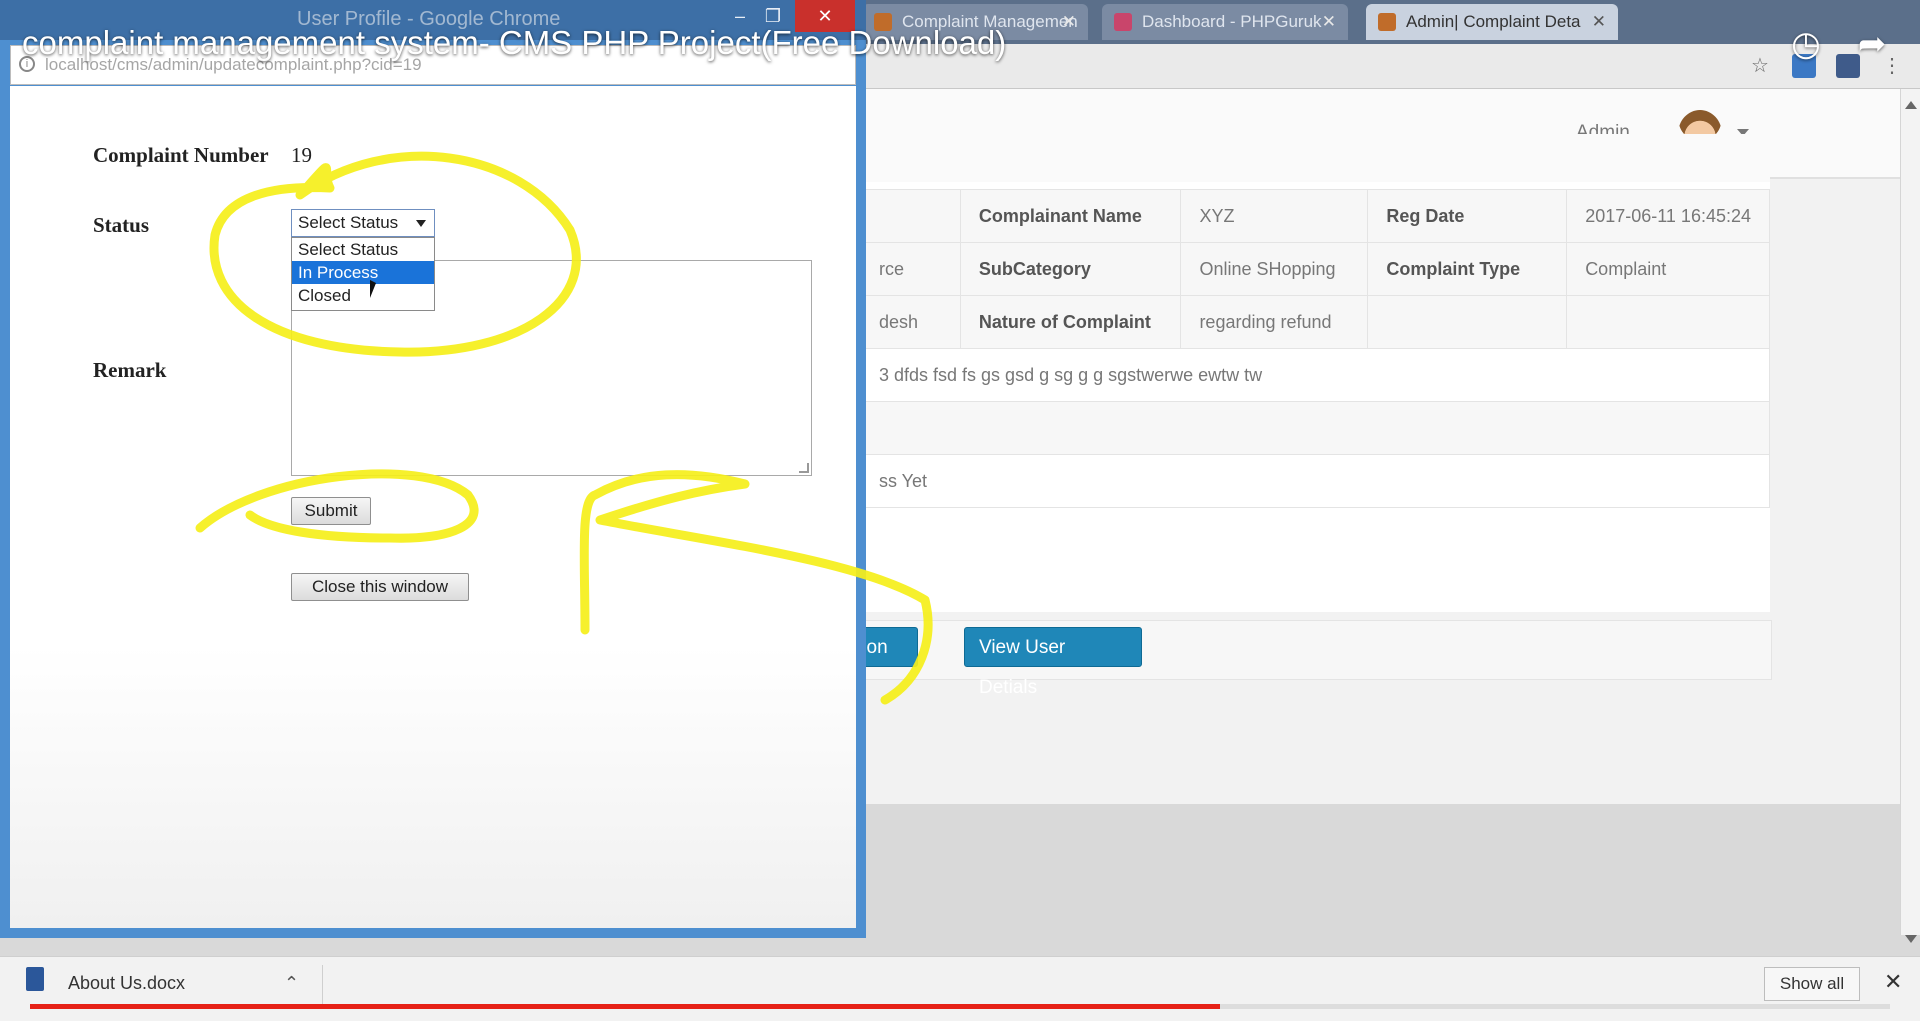  I want to click on status-select: Select Status, so click(363, 223).